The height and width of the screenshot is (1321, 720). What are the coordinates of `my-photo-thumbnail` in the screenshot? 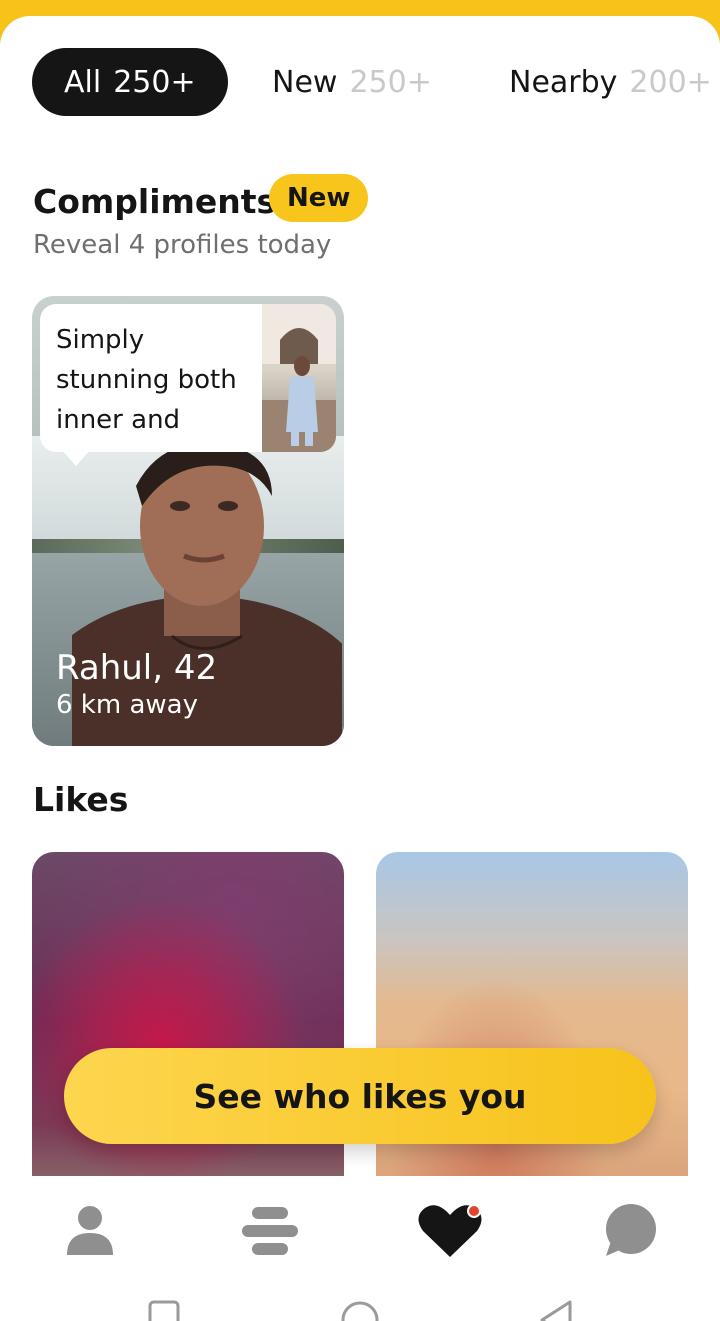 It's located at (299, 378).